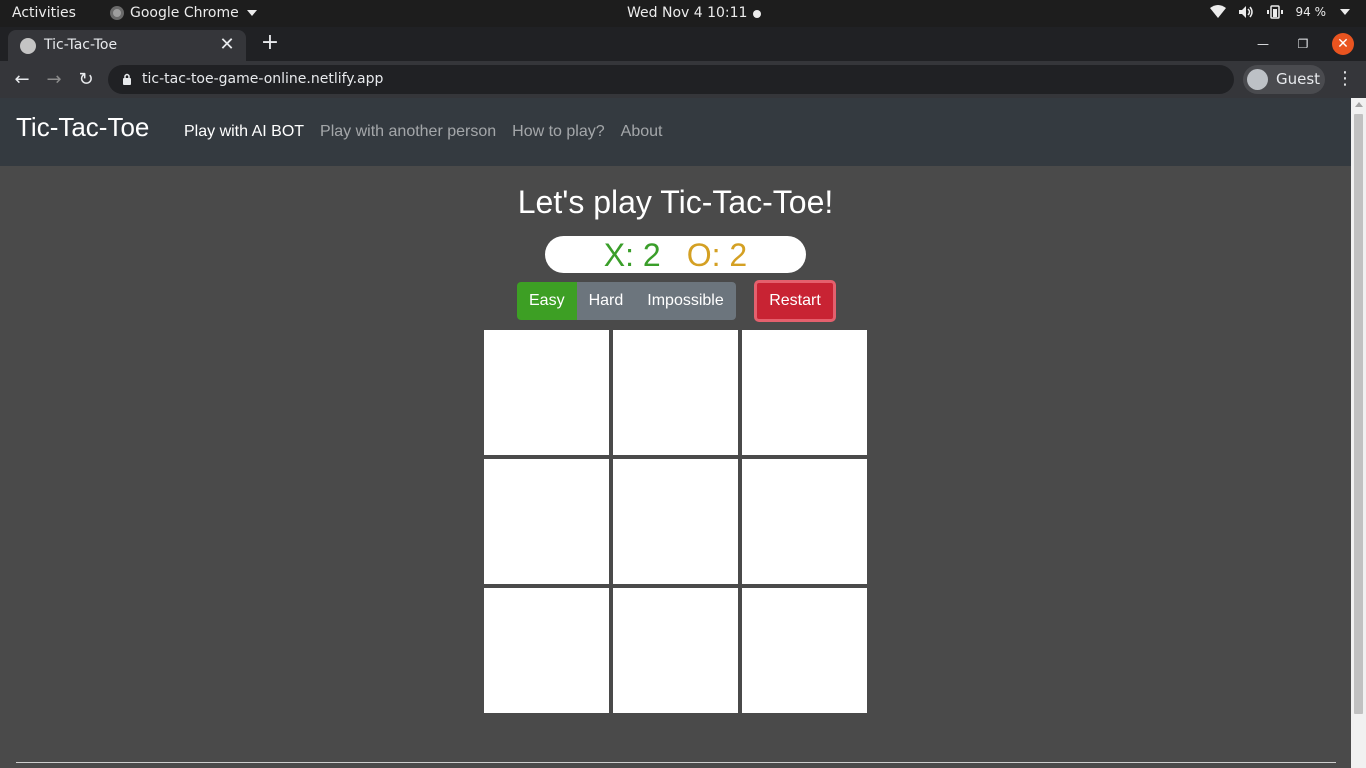 The height and width of the screenshot is (768, 1366). Describe the element at coordinates (687, 13) in the screenshot. I see `clock: Wed Nov 4 10:11` at that location.